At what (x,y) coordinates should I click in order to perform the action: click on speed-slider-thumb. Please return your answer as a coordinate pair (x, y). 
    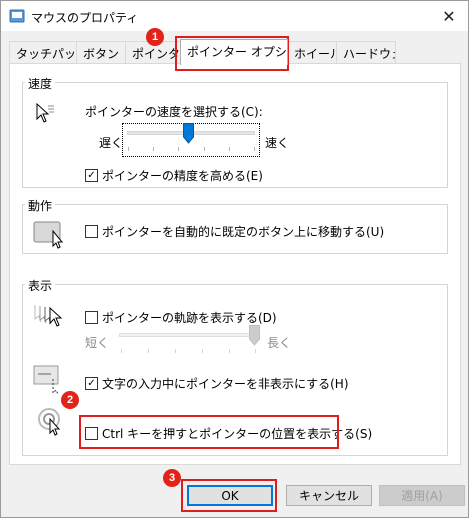
    Looking at the image, I should click on (188, 133).